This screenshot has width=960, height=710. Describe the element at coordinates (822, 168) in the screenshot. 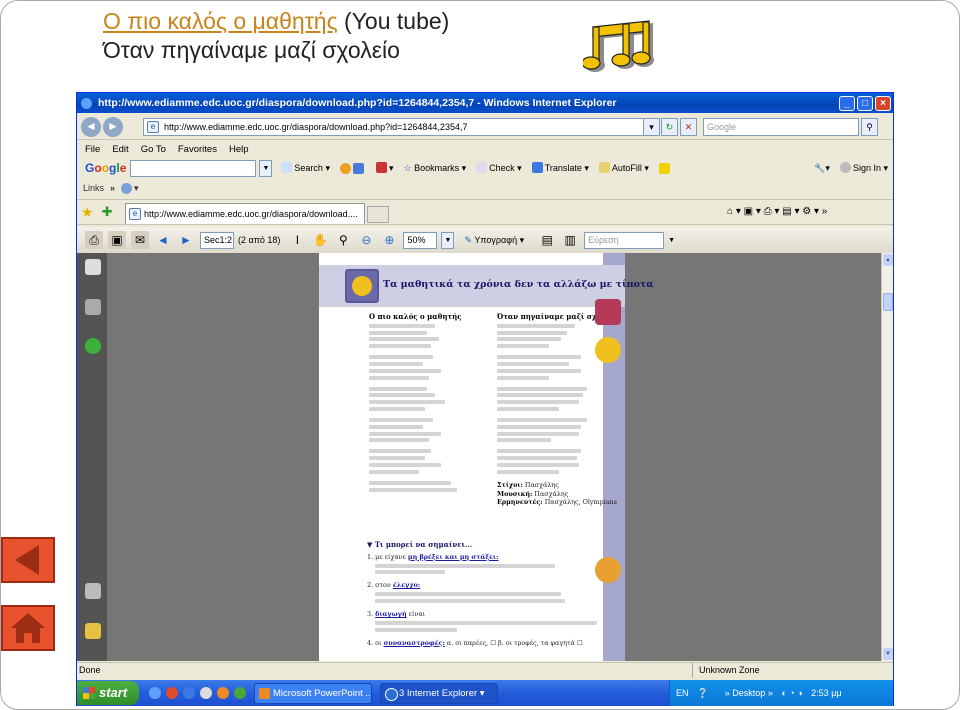

I see `settings-button: 🔧▾` at that location.